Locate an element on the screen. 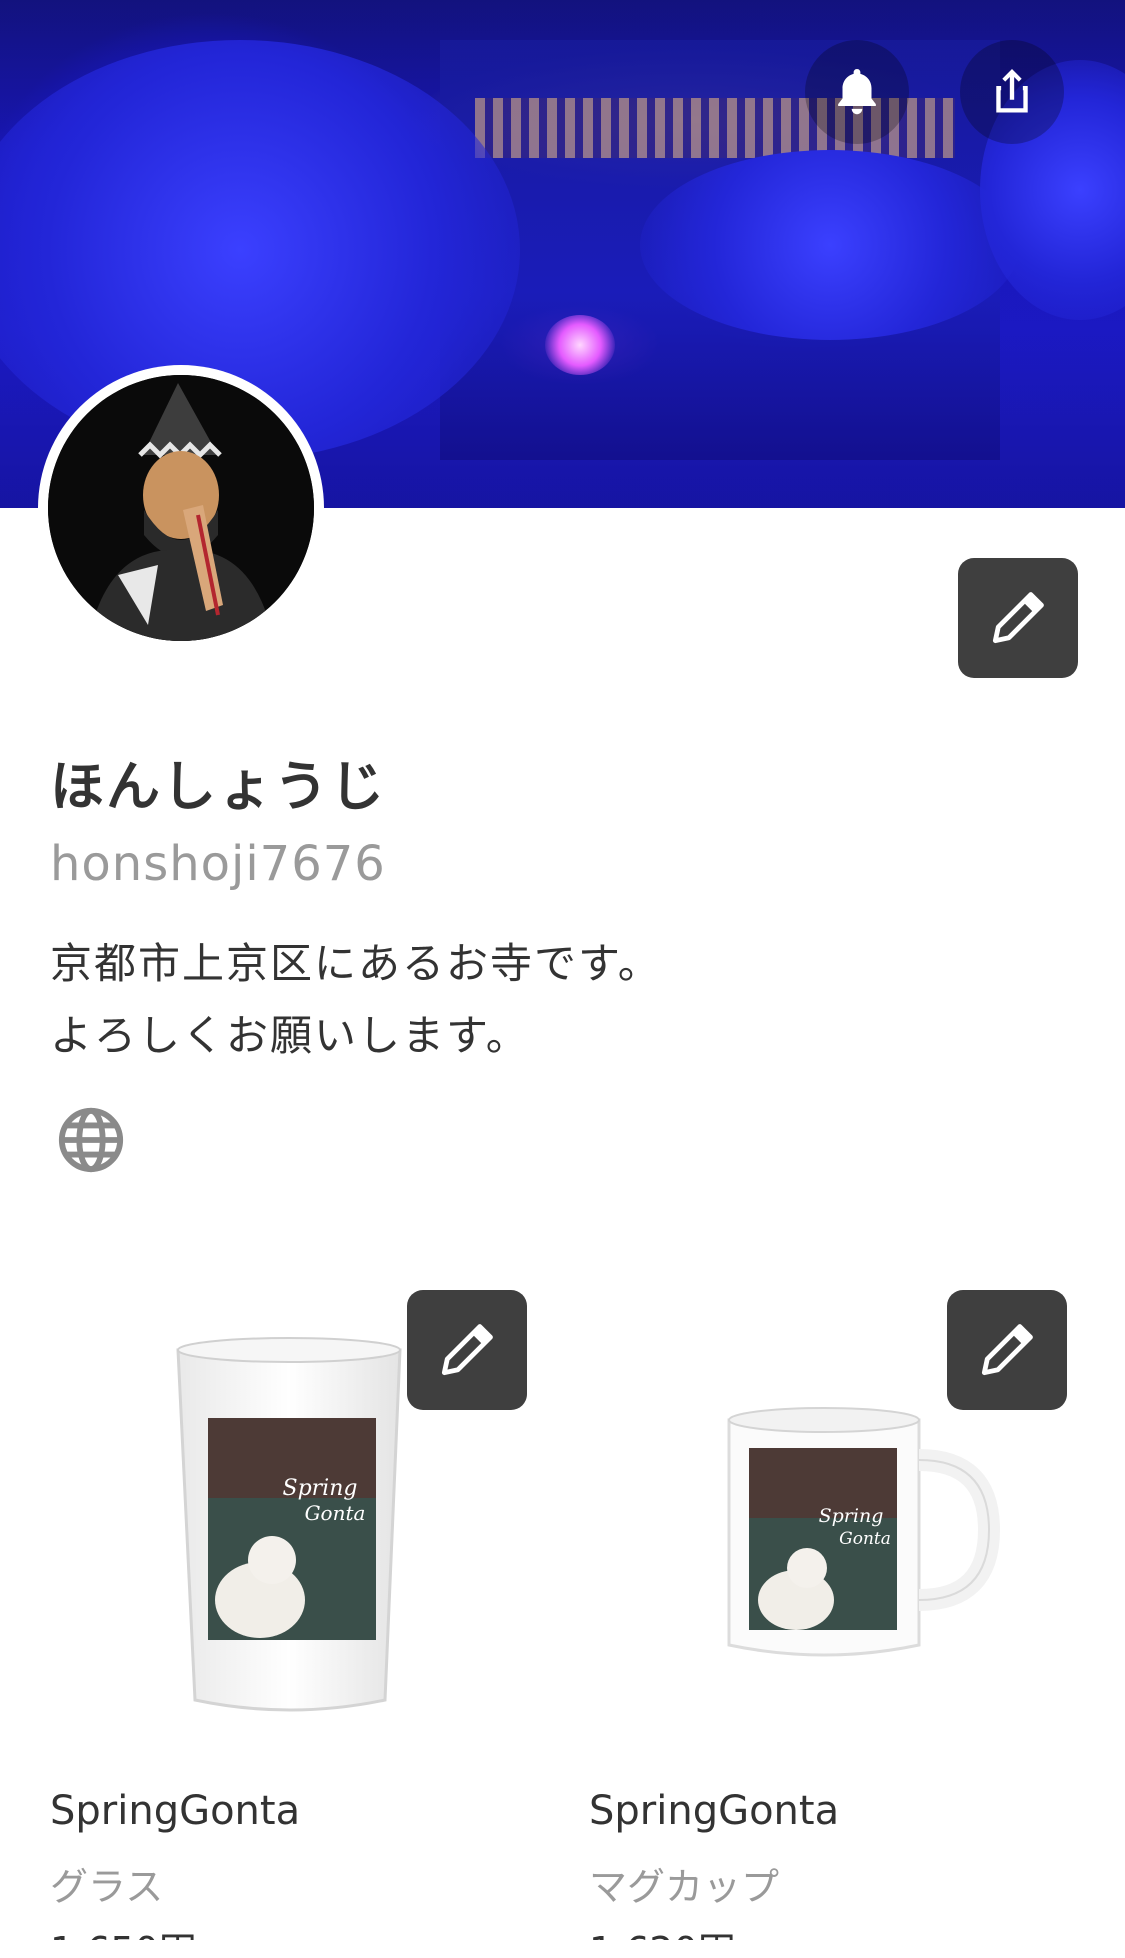 The height and width of the screenshot is (1958, 1125). product-type: マグカップ is located at coordinates (684, 1887).